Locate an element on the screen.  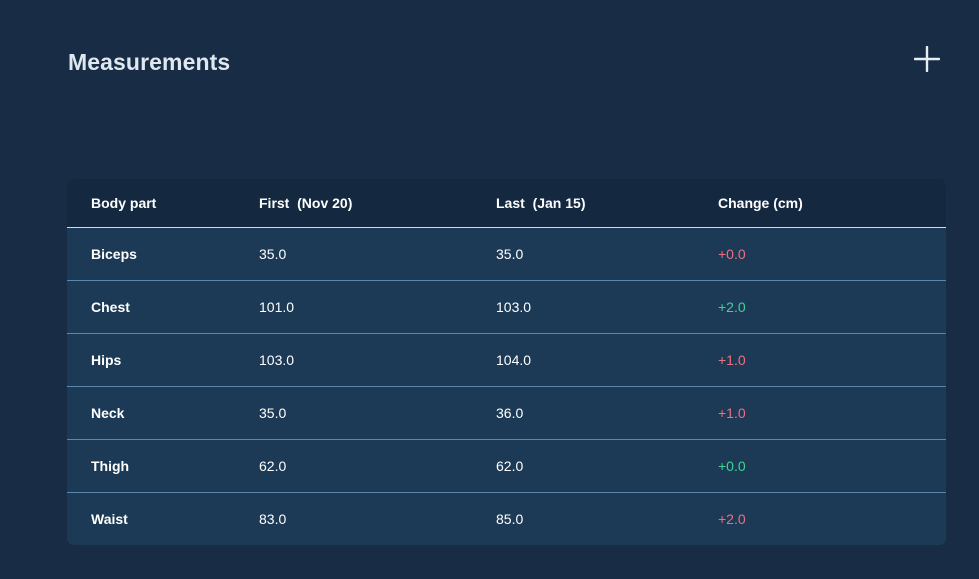
cell-last: 35.0 is located at coordinates (510, 253).